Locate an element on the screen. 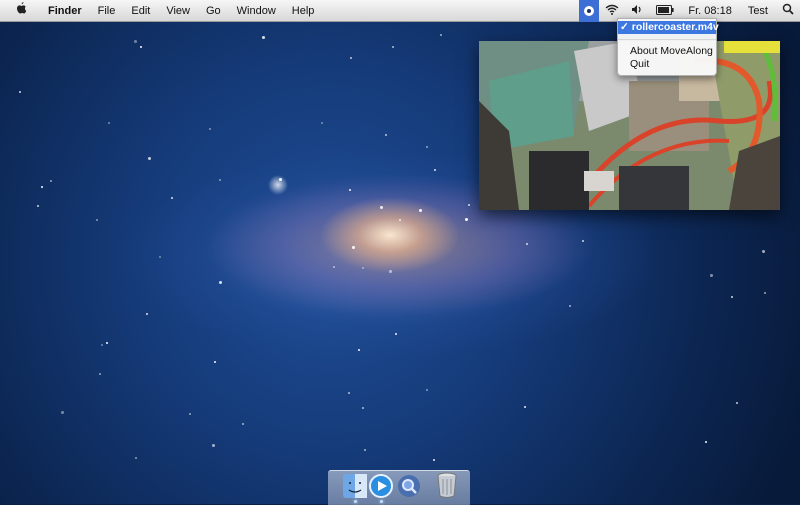  trash-icon is located at coordinates (447, 484).